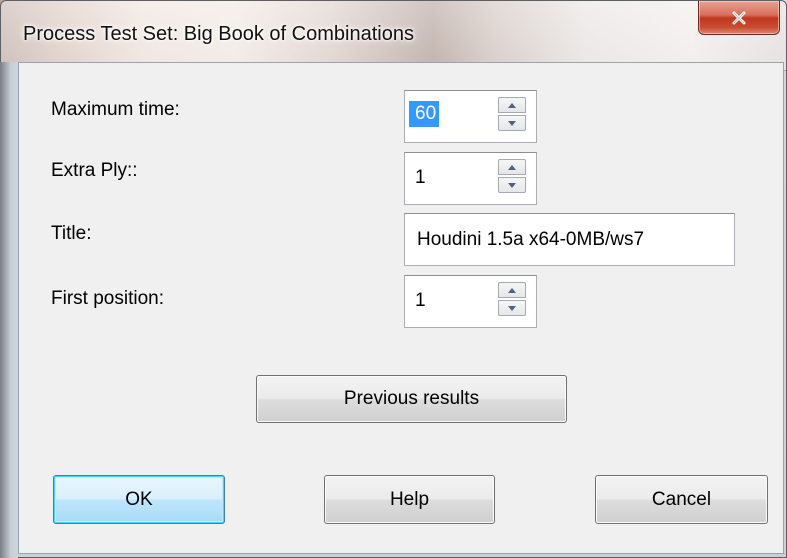 Image resolution: width=787 pixels, height=558 pixels. I want to click on max-time-spinner: 60, so click(470, 116).